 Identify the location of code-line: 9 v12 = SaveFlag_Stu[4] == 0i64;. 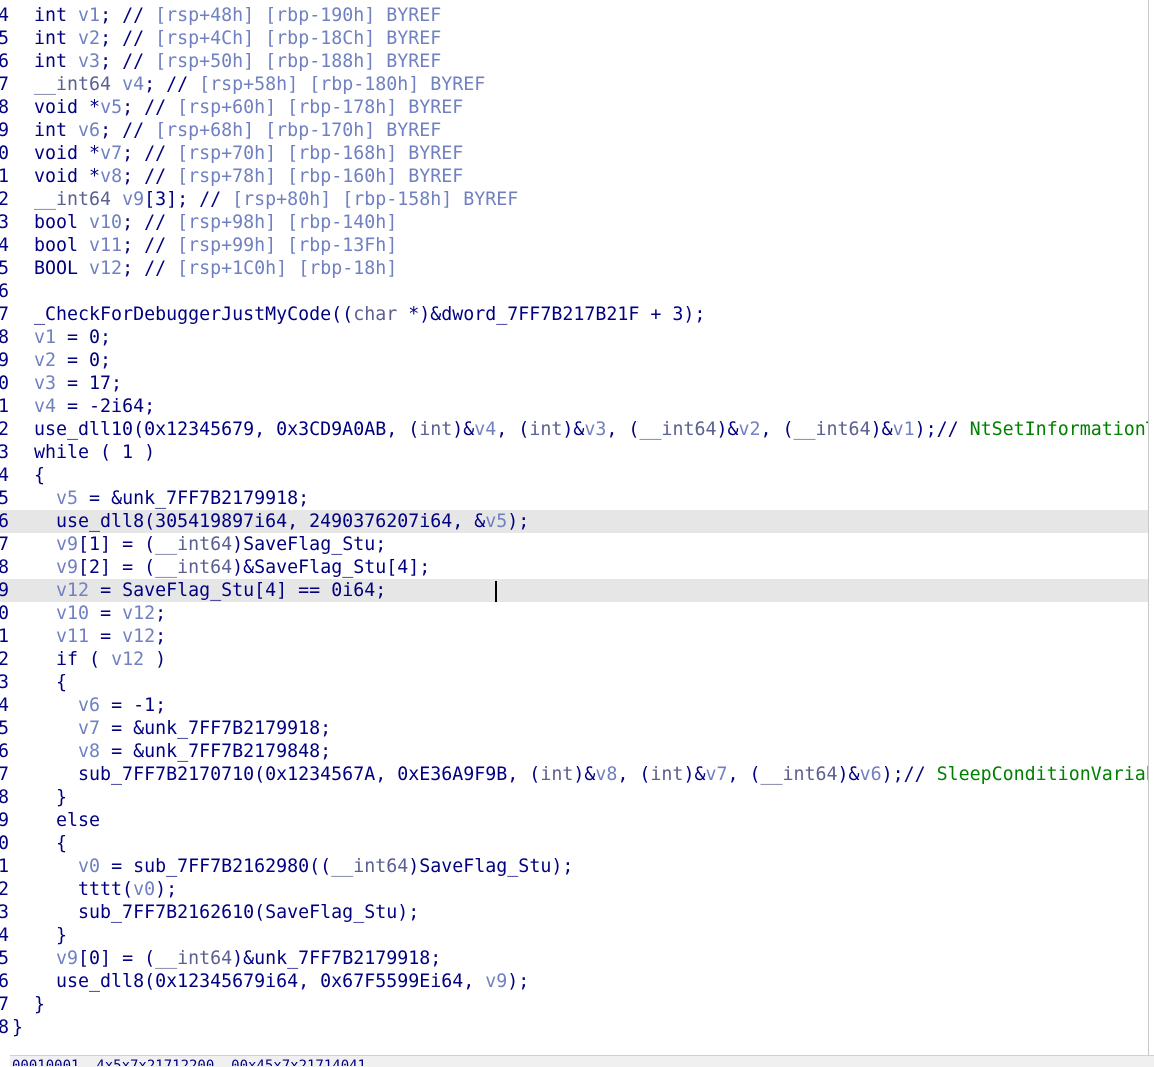
(574, 590).